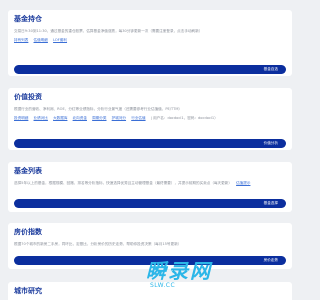 Image resolution: width=320 pixels, height=300 pixels. Describe the element at coordinates (28, 97) in the screenshot. I see `section-title: 价值投资` at that location.